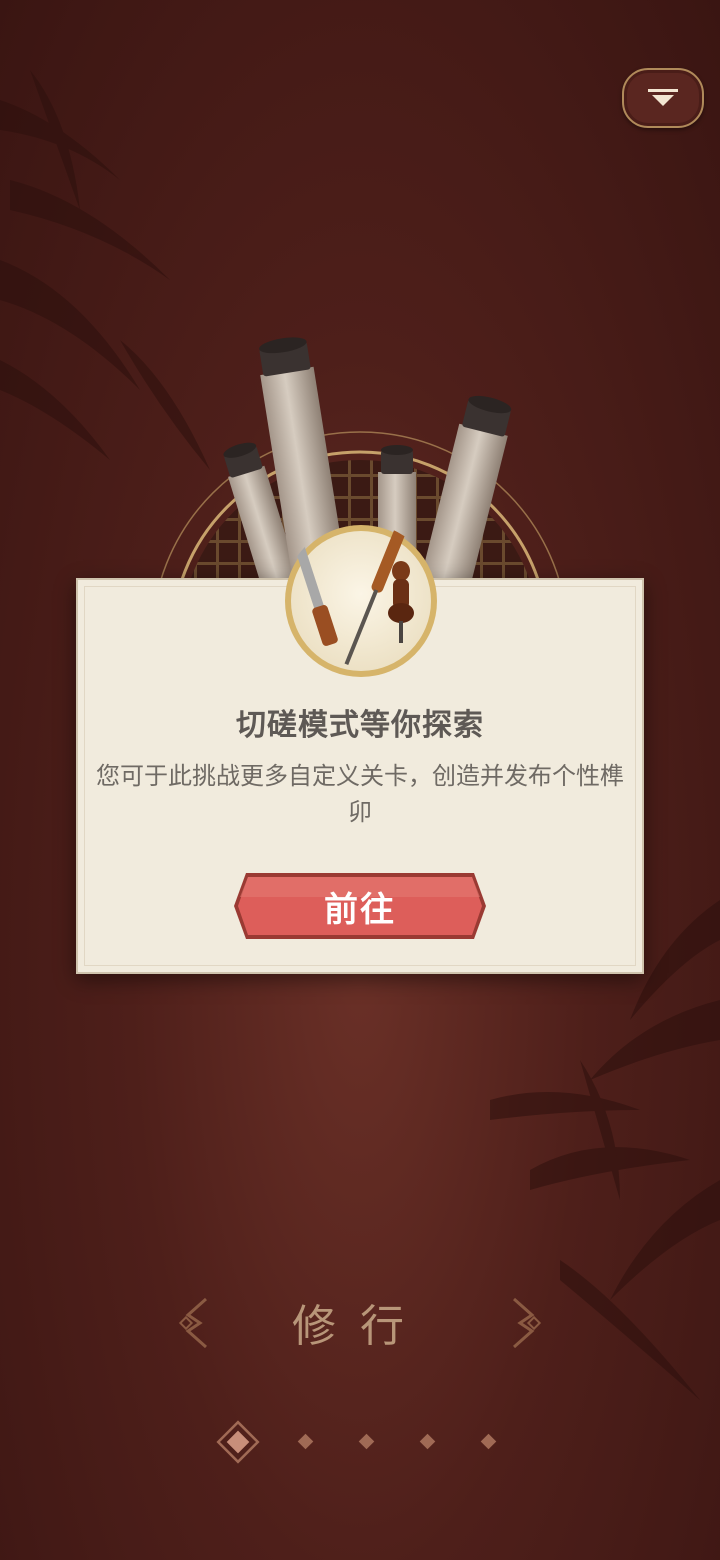  I want to click on page-dot-active, so click(238, 1442).